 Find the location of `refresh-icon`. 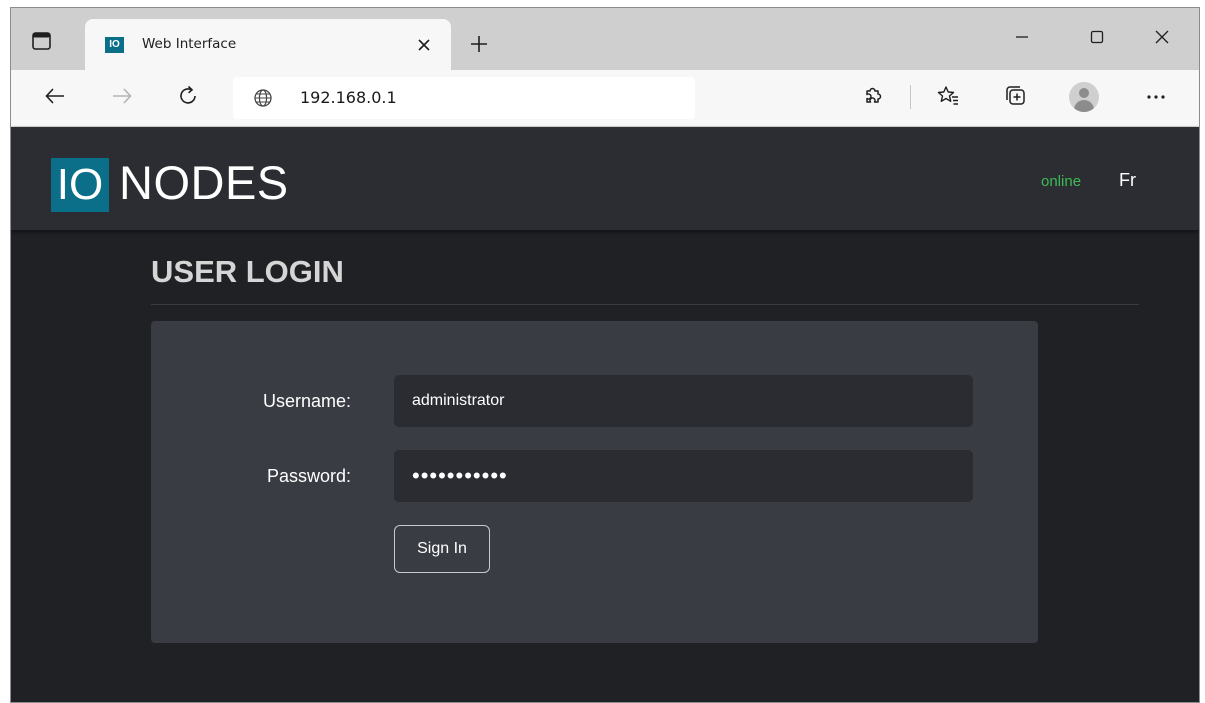

refresh-icon is located at coordinates (188, 96).